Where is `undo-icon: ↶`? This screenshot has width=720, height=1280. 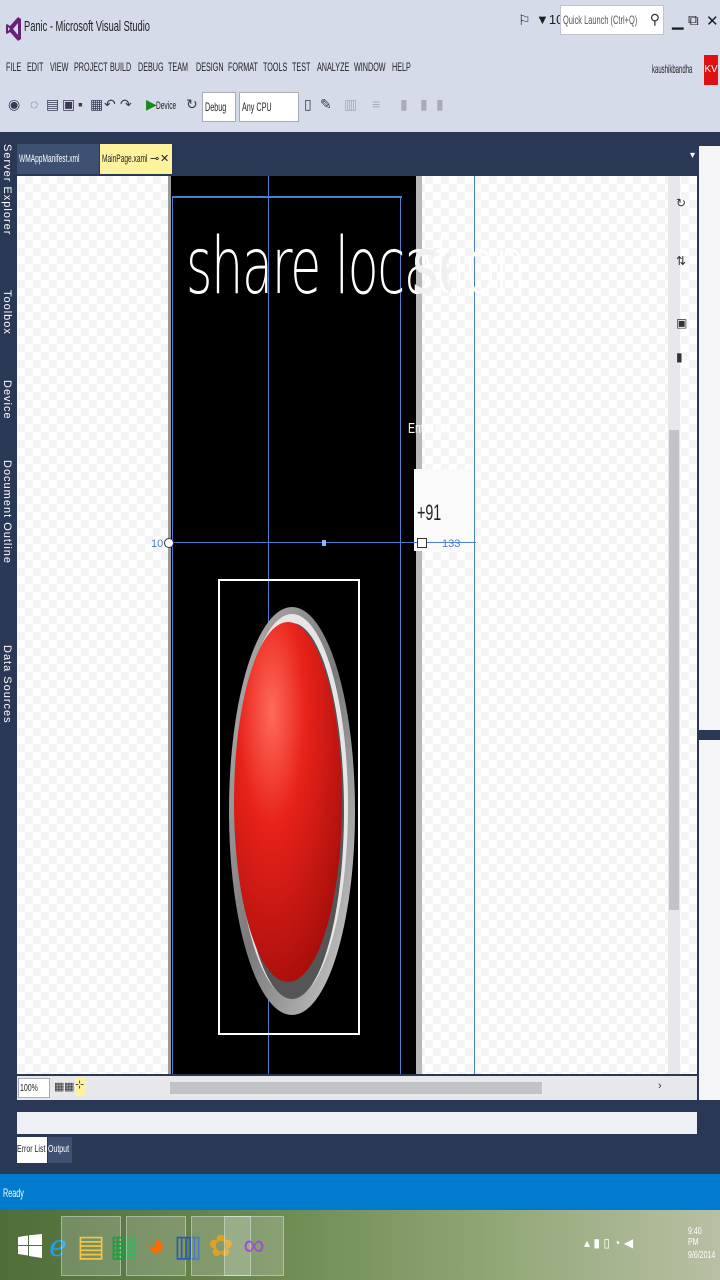
undo-icon: ↶ is located at coordinates (110, 104).